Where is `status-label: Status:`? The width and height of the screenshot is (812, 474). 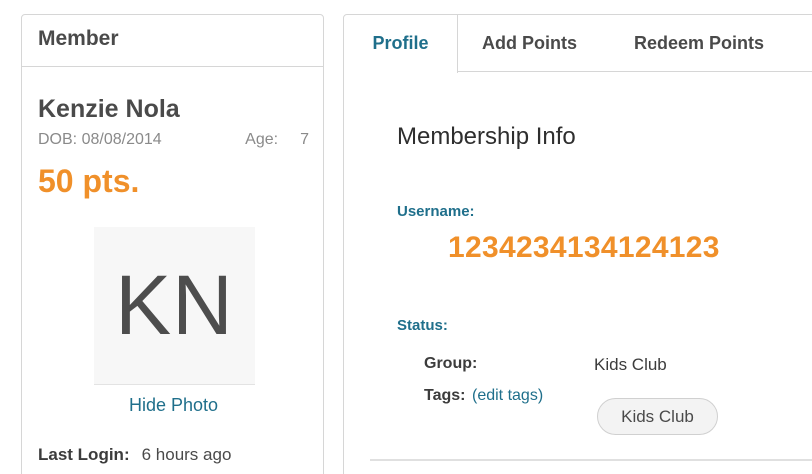 status-label: Status: is located at coordinates (422, 325).